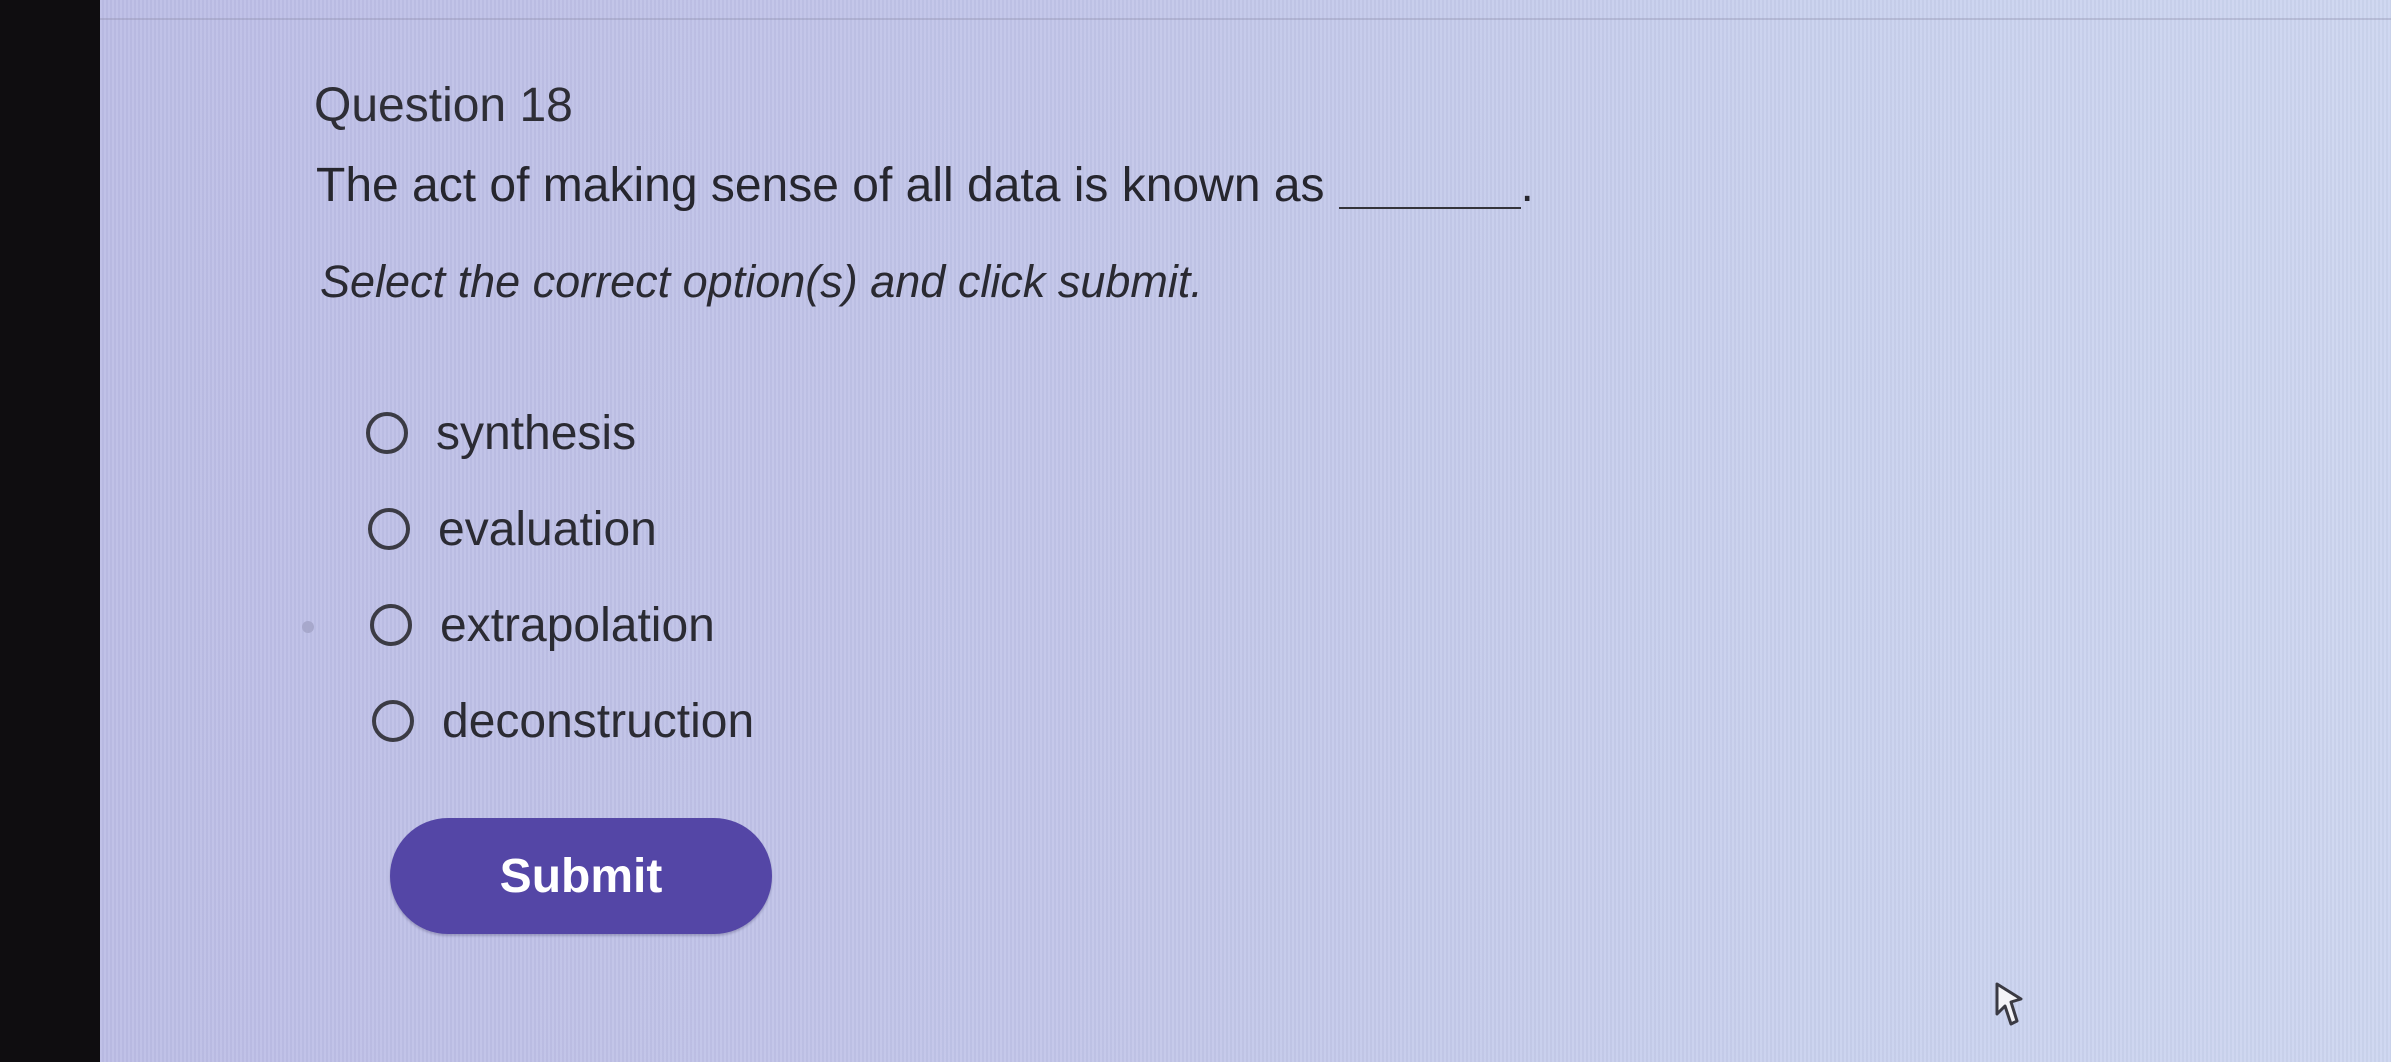 Image resolution: width=2391 pixels, height=1062 pixels. What do you see at coordinates (2009, 1004) in the screenshot?
I see `pointer-cursor-icon` at bounding box center [2009, 1004].